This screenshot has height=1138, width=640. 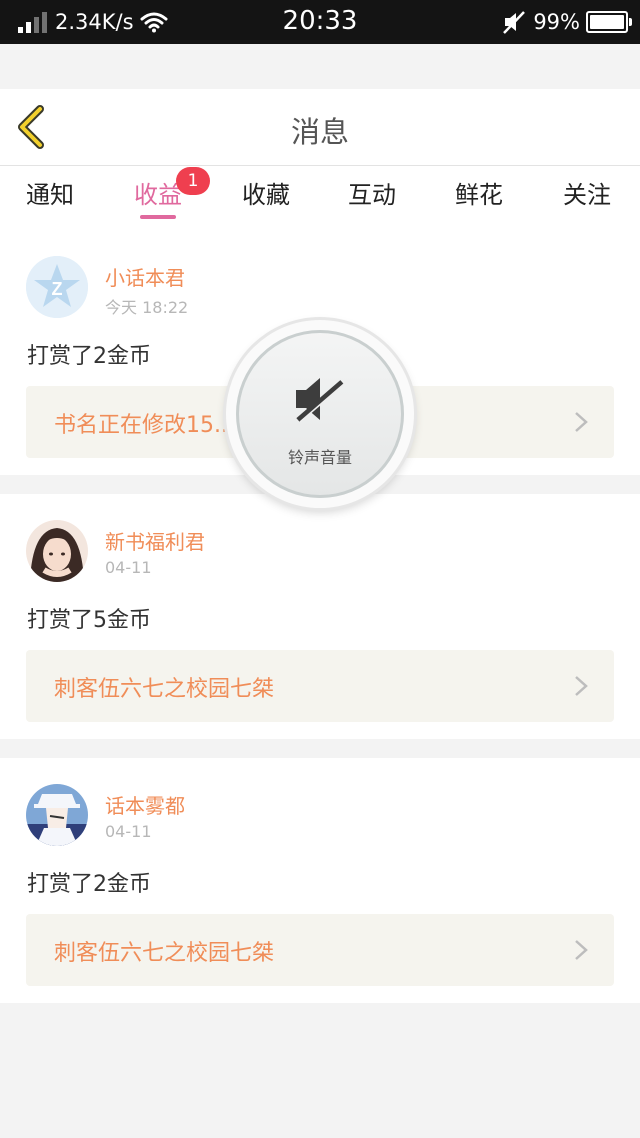 What do you see at coordinates (514, 22) in the screenshot?
I see `ringer-muted-icon` at bounding box center [514, 22].